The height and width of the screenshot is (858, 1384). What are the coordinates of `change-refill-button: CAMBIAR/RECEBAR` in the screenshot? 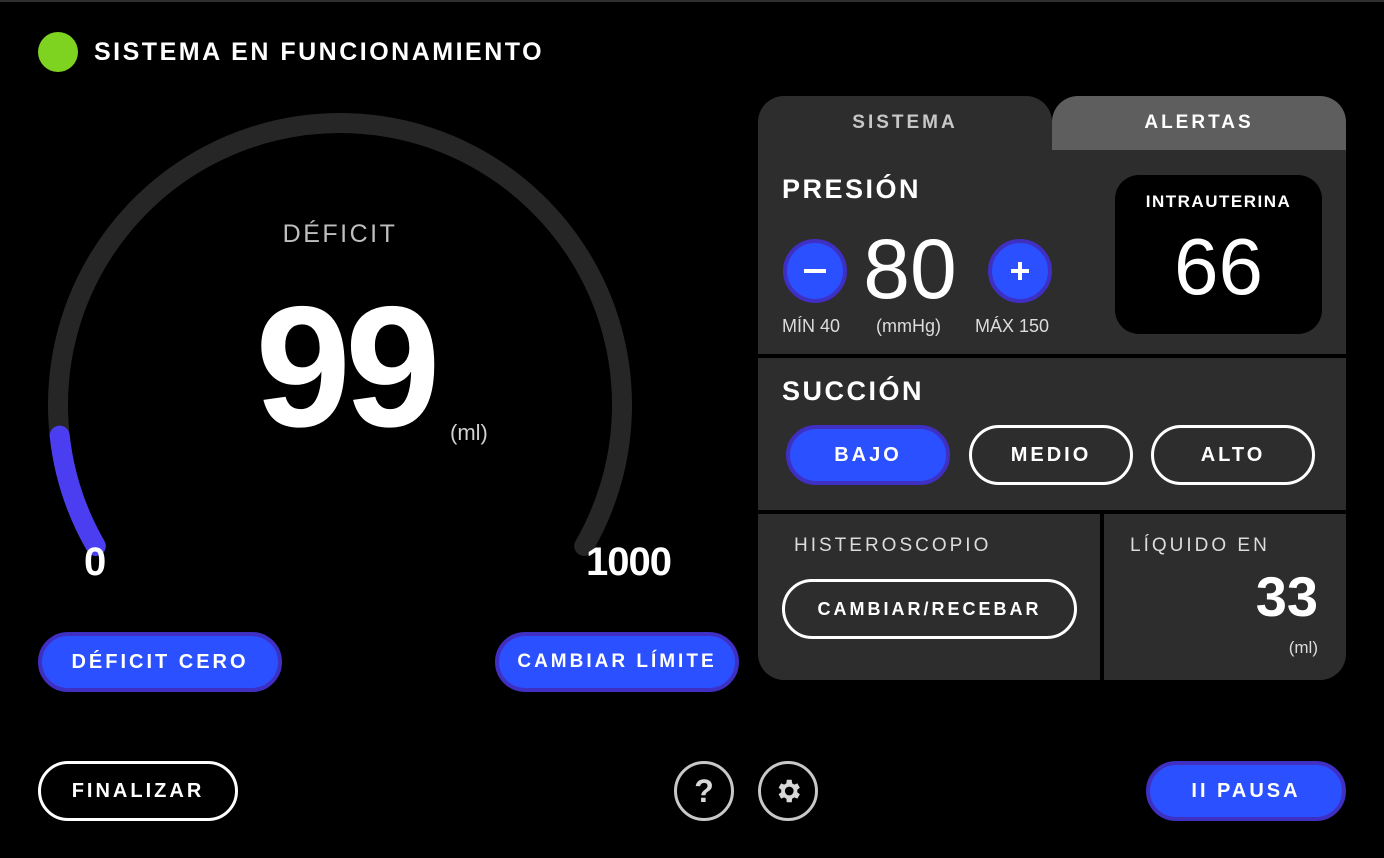 It's located at (929, 609).